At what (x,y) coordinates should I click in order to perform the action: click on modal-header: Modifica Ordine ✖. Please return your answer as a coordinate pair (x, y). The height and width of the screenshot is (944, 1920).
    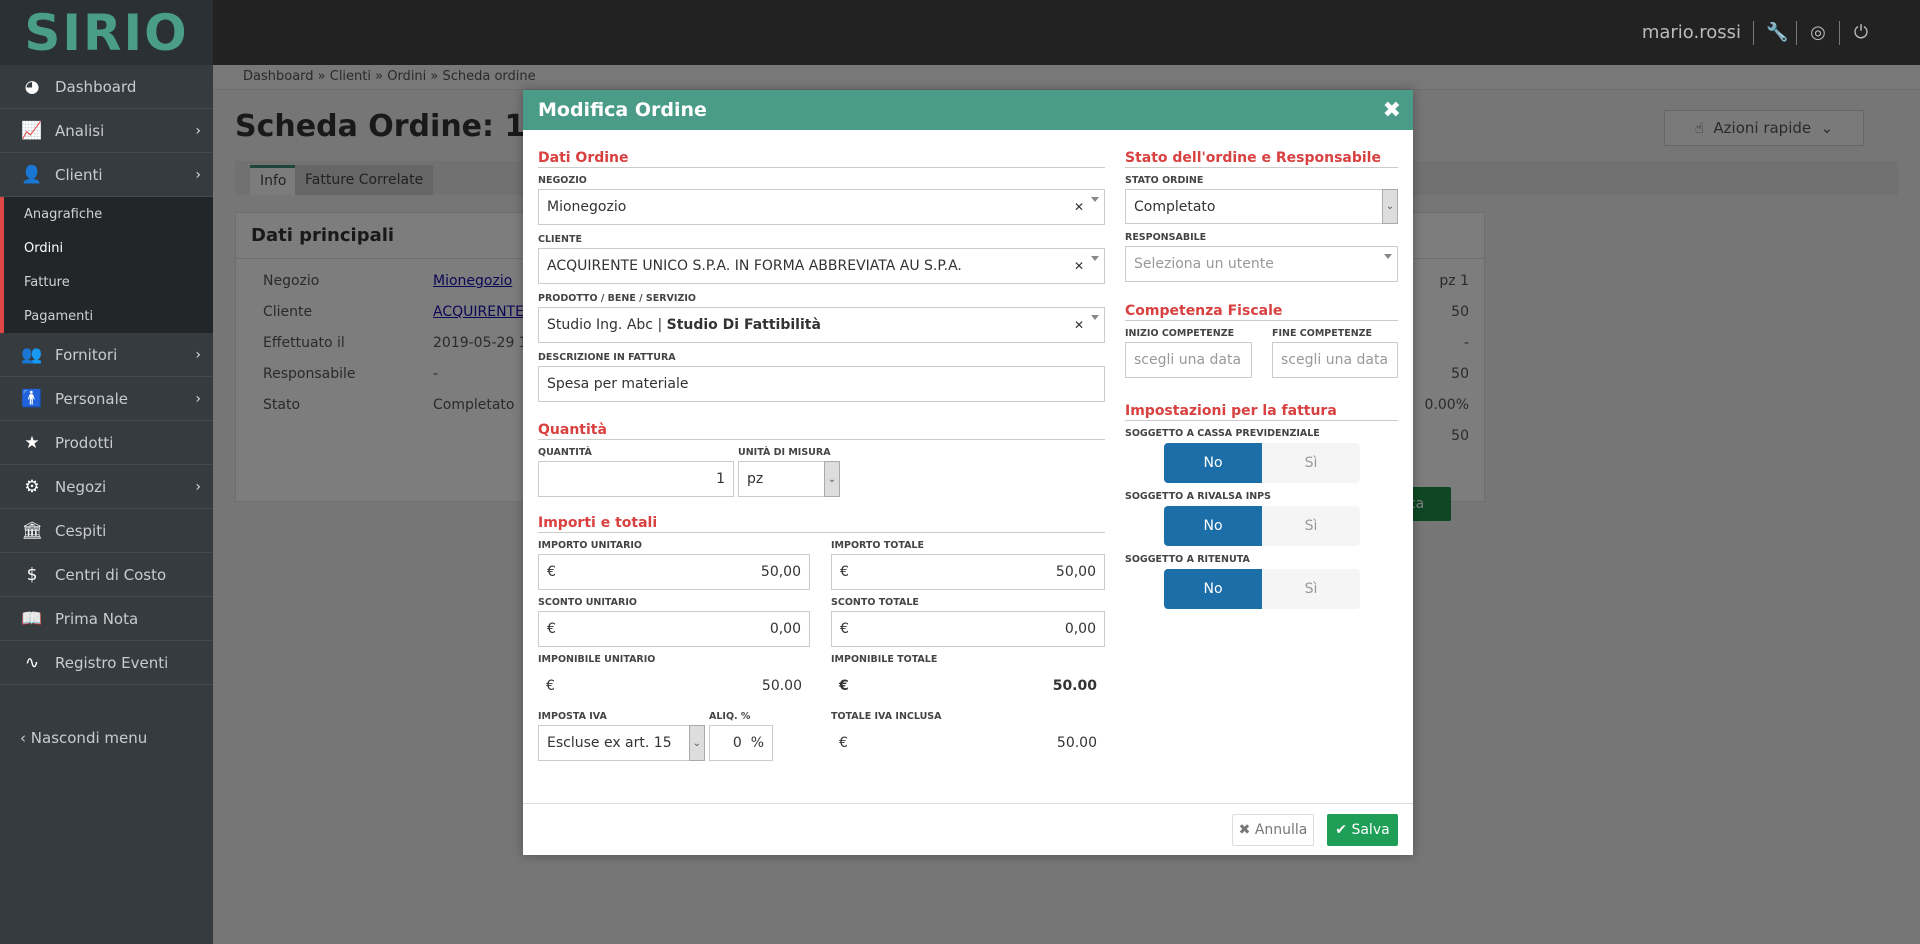
    Looking at the image, I should click on (968, 110).